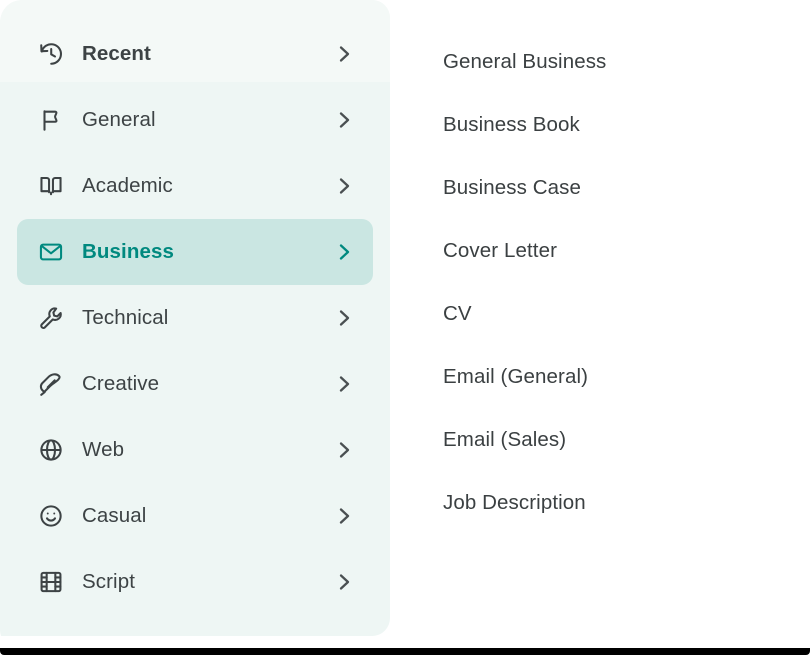  I want to click on history-clock-icon, so click(51, 54).